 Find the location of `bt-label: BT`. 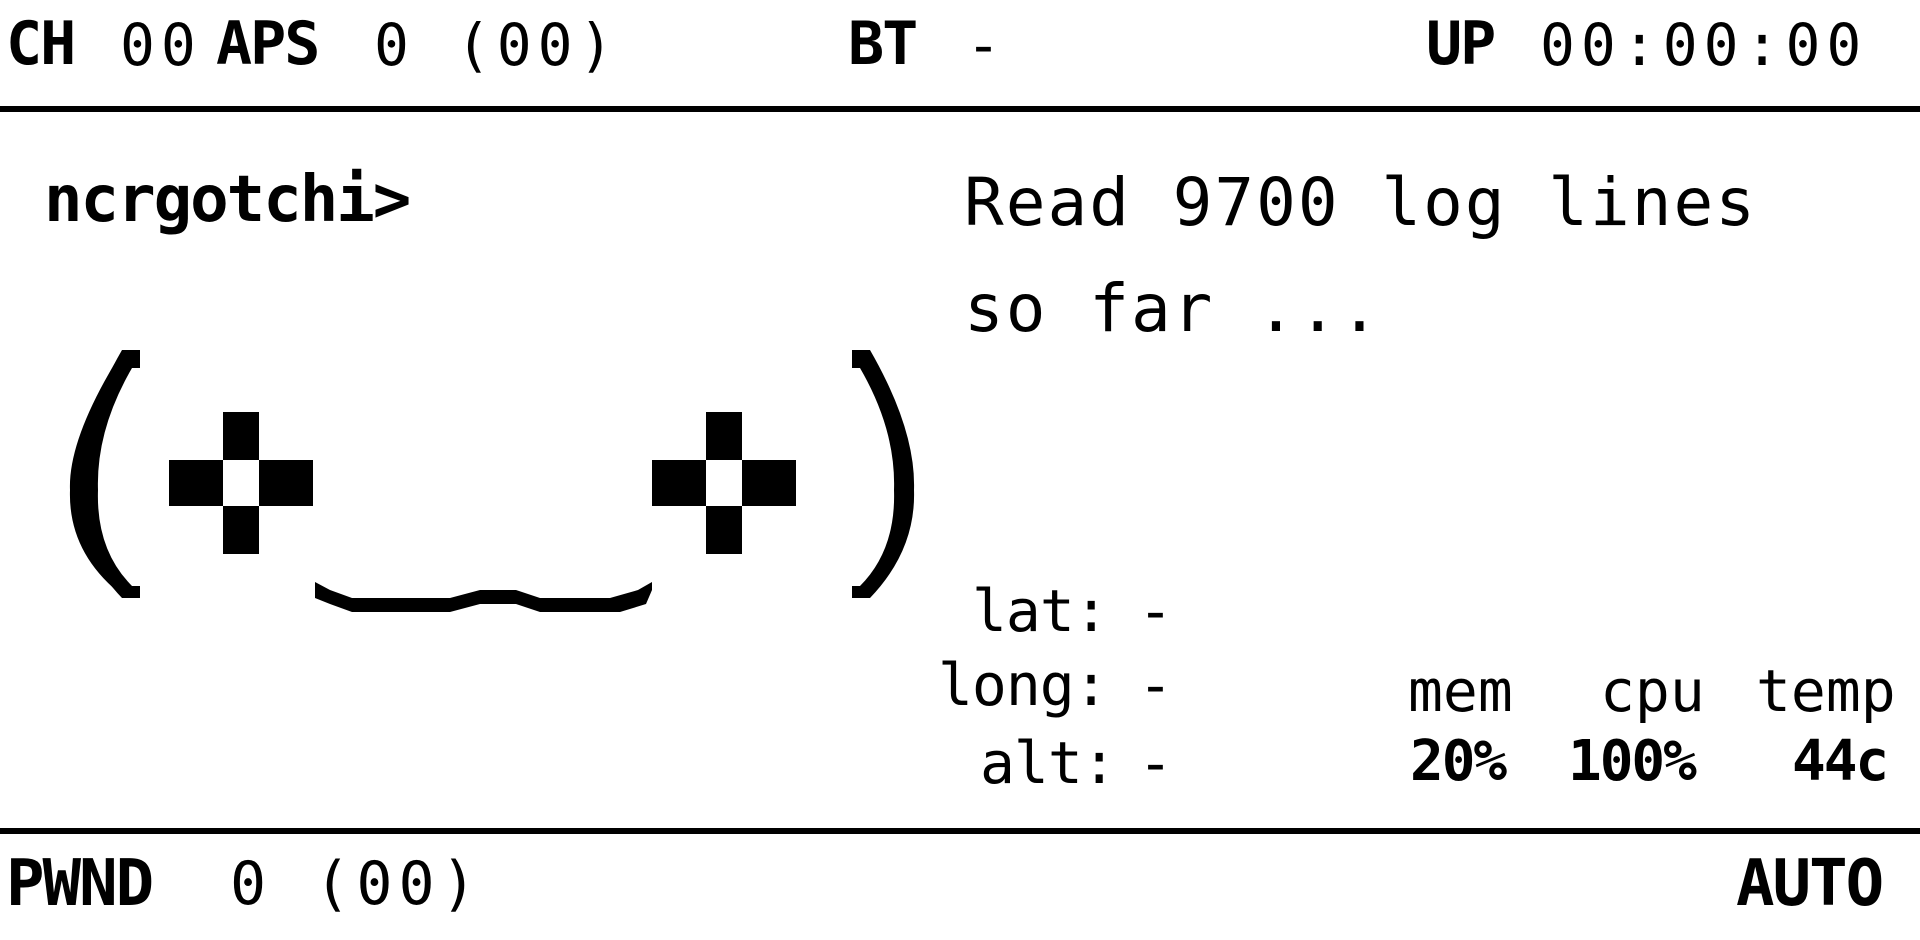

bt-label: BT is located at coordinates (883, 44).